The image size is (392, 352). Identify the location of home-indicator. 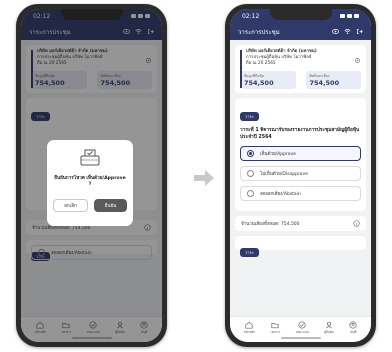
(300, 338).